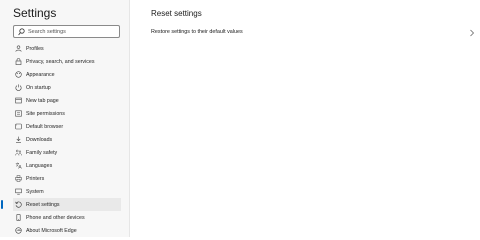  I want to click on sidebar-item-languages: Languages, so click(67, 165).